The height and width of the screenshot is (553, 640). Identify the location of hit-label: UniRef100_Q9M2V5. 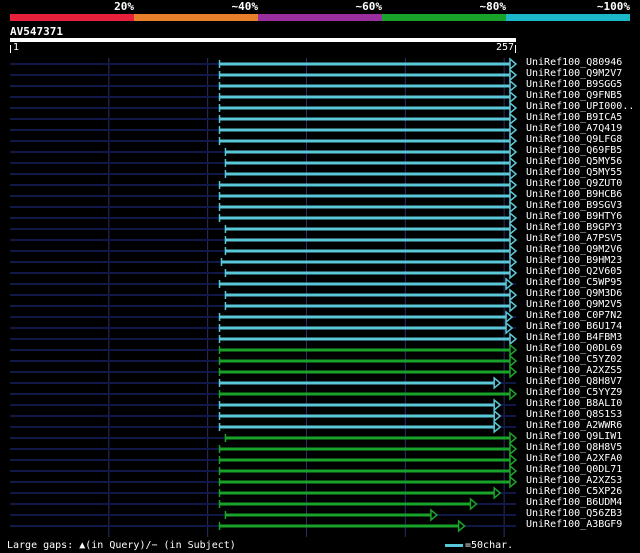
(574, 304).